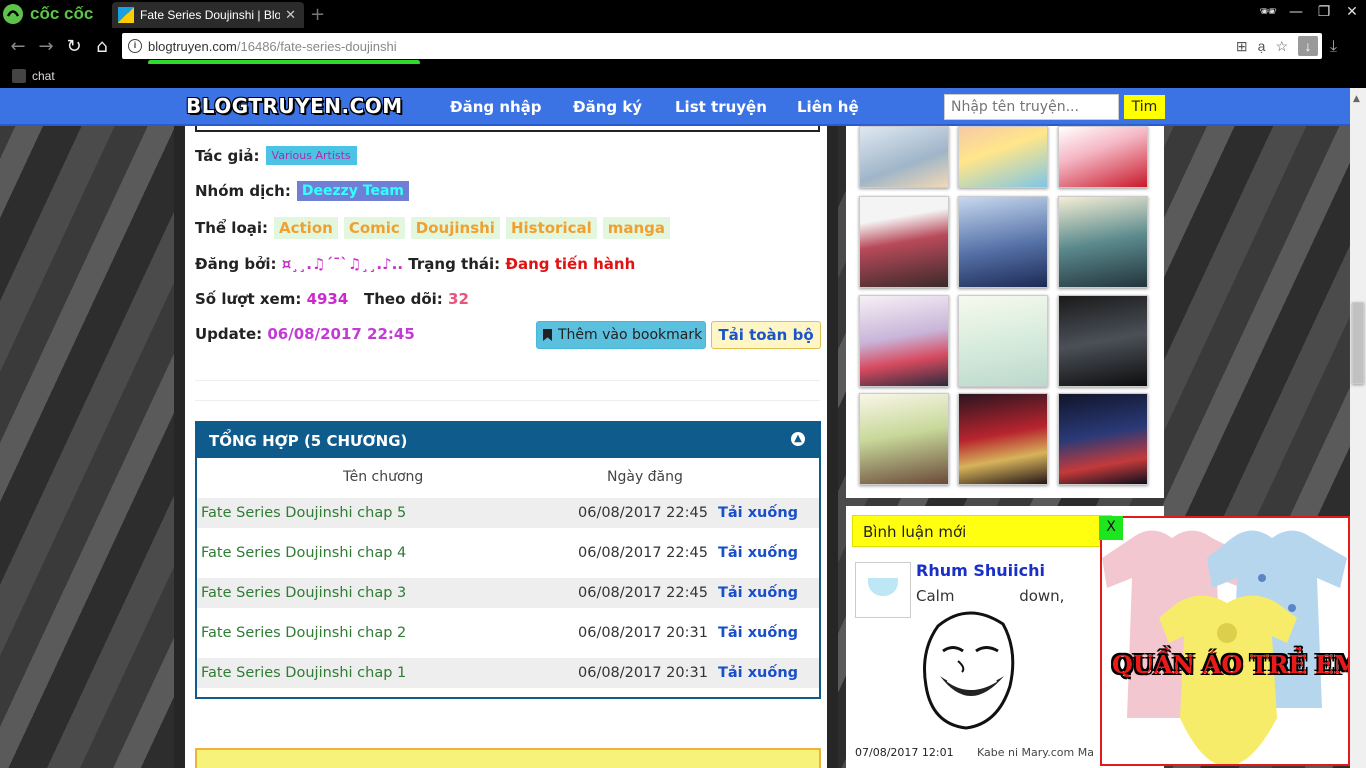 The height and width of the screenshot is (768, 1366). What do you see at coordinates (798, 439) in the screenshot?
I see `collapse-icon: ▲` at bounding box center [798, 439].